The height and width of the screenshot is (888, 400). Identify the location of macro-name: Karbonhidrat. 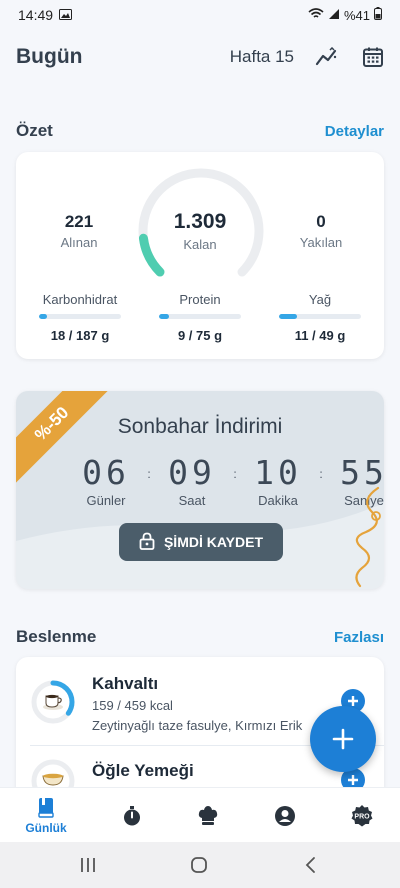
(80, 299).